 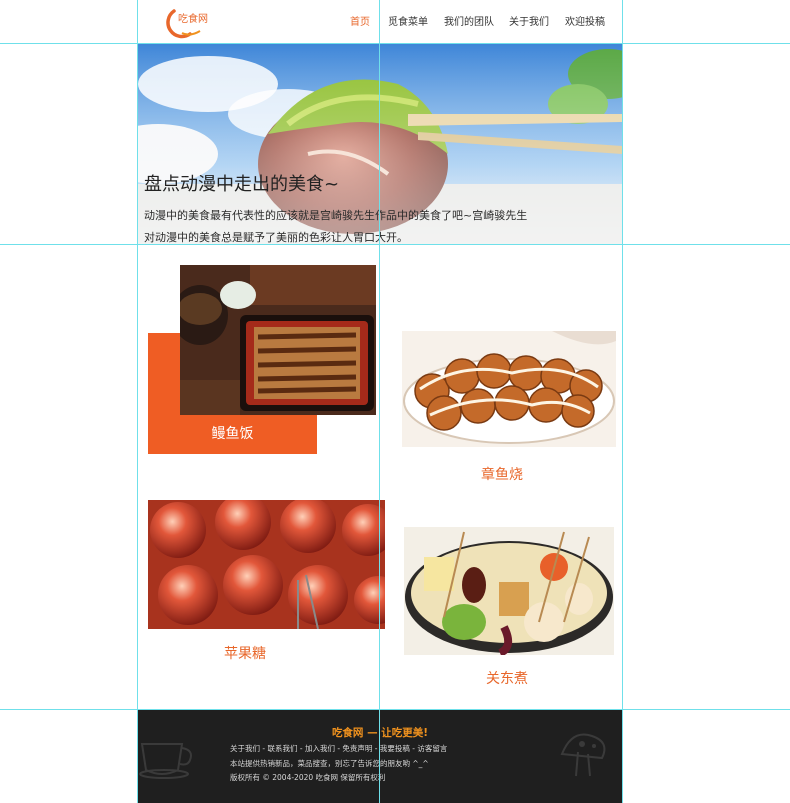 What do you see at coordinates (193, 18) in the screenshot?
I see `logo-text: 吃食网` at bounding box center [193, 18].